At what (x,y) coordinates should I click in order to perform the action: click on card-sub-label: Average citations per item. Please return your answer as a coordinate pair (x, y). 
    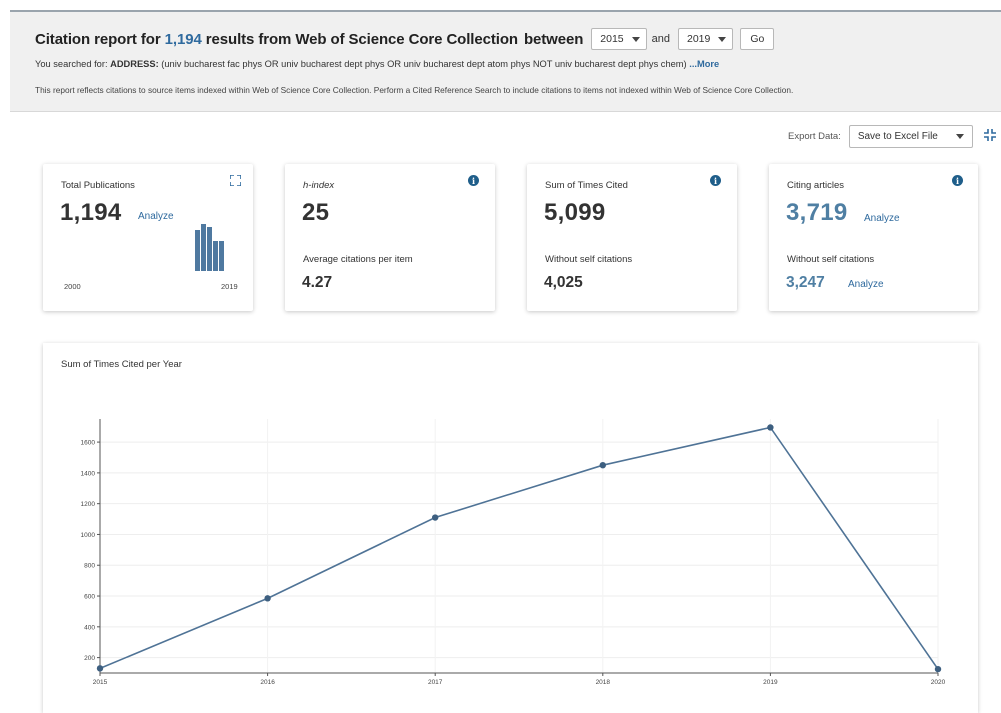
    Looking at the image, I should click on (358, 259).